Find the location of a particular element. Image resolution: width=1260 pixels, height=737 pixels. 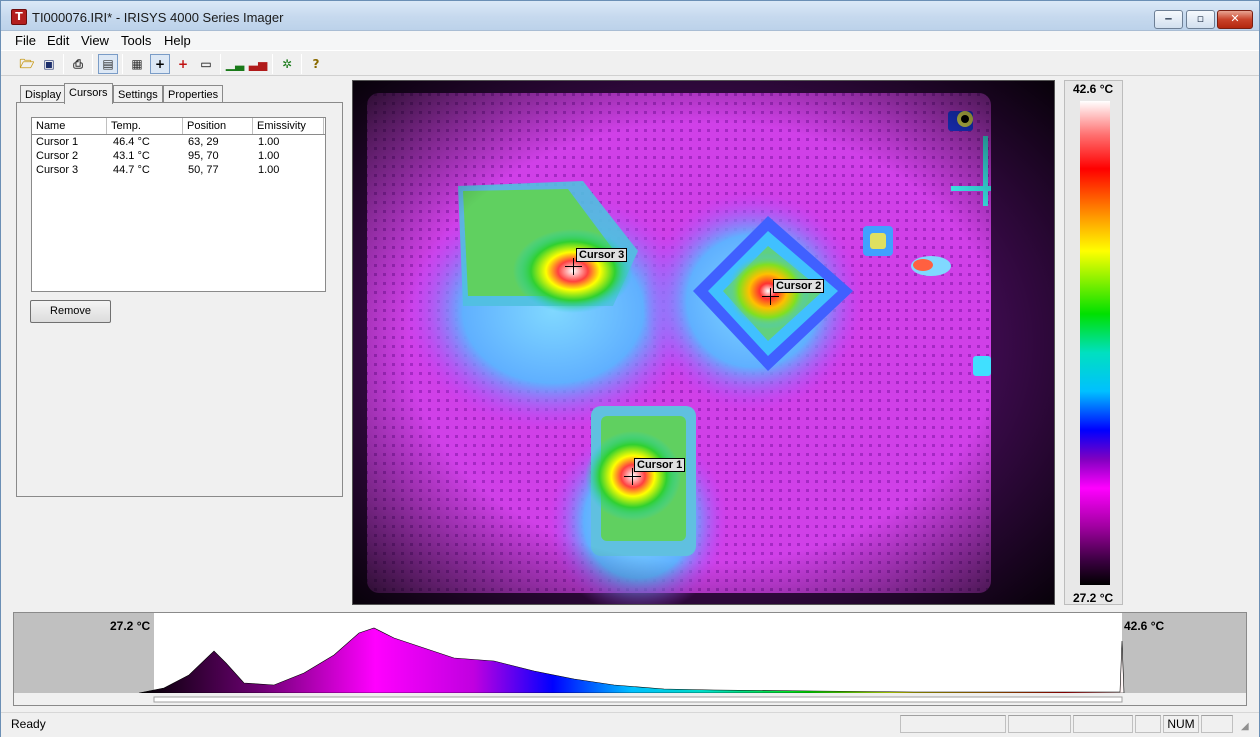

histogram-range-icon: ▃▅ is located at coordinates (258, 64).